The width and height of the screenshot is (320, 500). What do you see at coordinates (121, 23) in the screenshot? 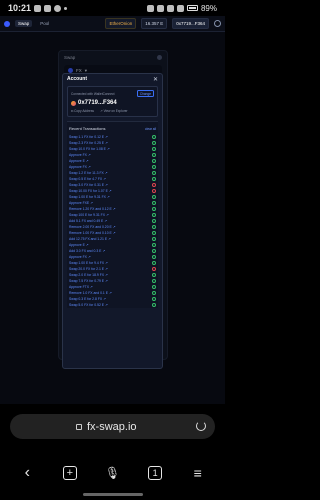
I see `network-badge: EtherOnion` at bounding box center [121, 23].